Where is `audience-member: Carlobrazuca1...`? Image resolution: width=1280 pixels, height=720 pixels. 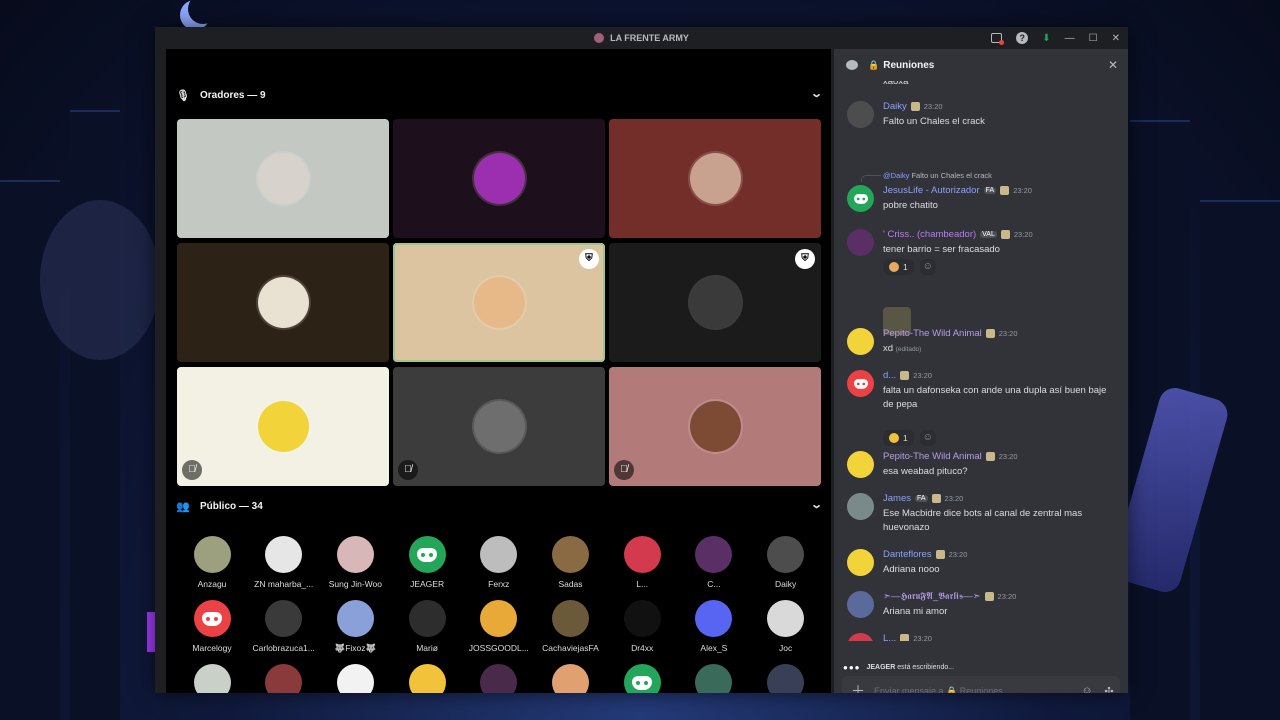
audience-member: Carlobrazuca1... is located at coordinates (284, 626).